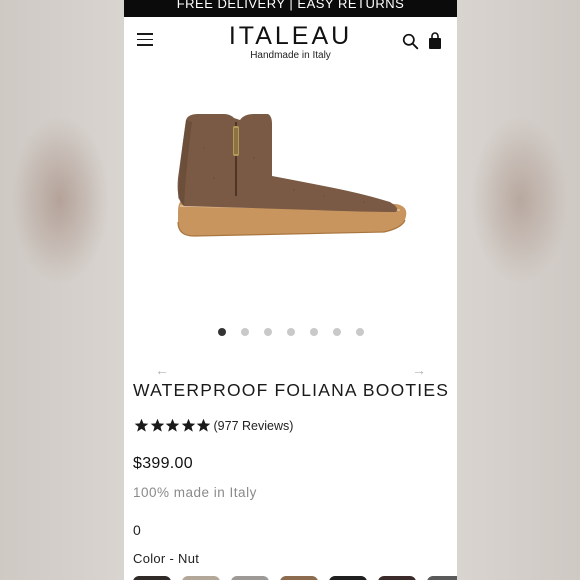  Describe the element at coordinates (163, 463) in the screenshot. I see `product-price: $399.00` at that location.